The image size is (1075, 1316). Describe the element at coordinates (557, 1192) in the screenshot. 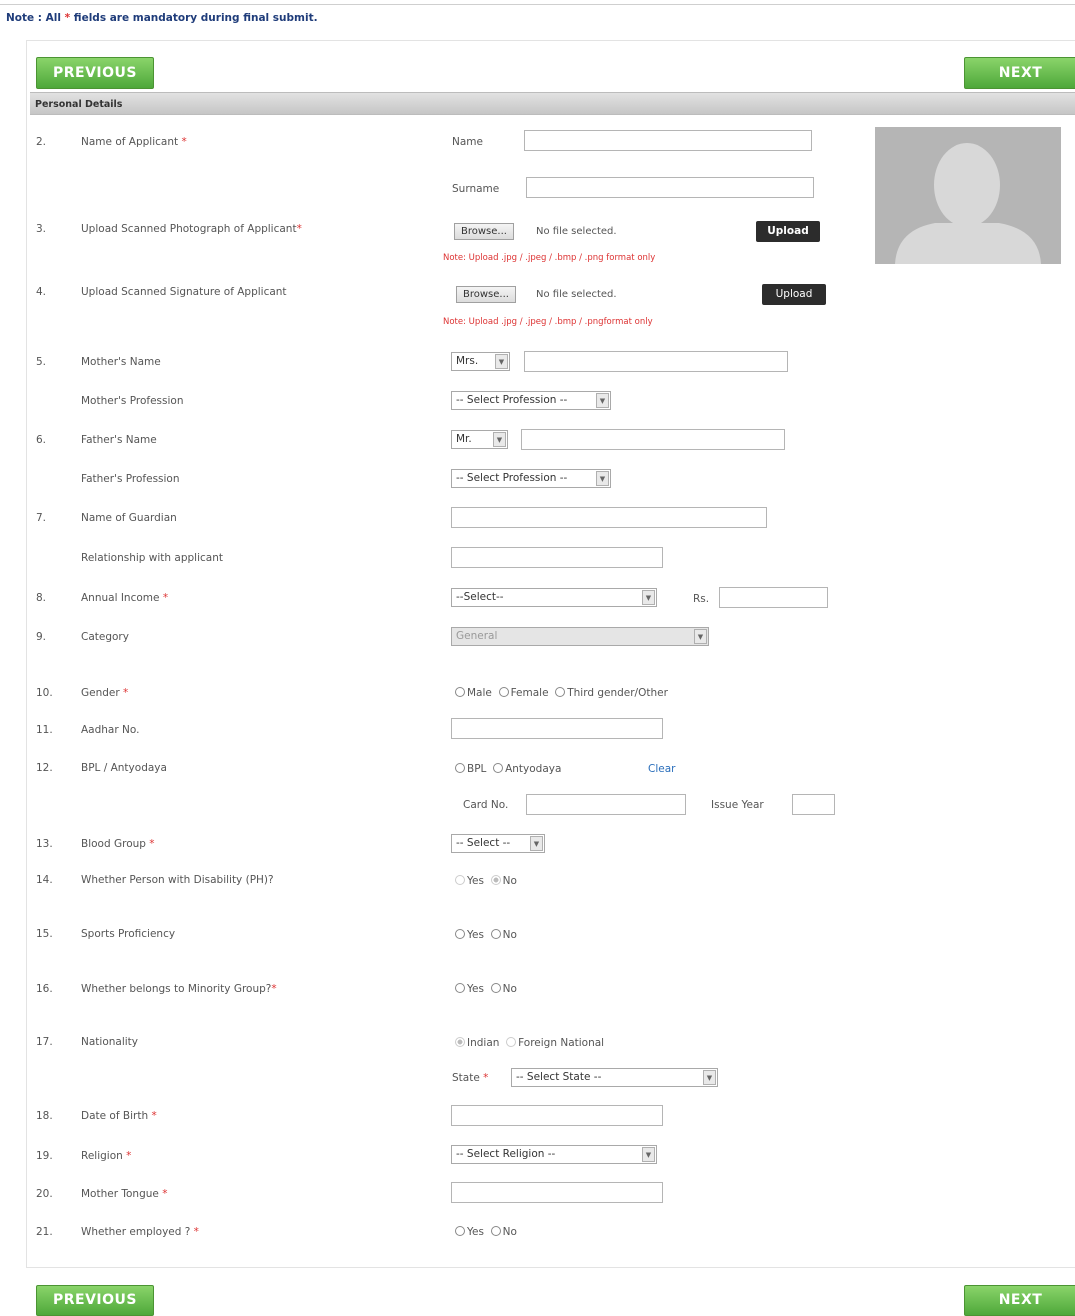

I see `mother-tongue-input` at that location.